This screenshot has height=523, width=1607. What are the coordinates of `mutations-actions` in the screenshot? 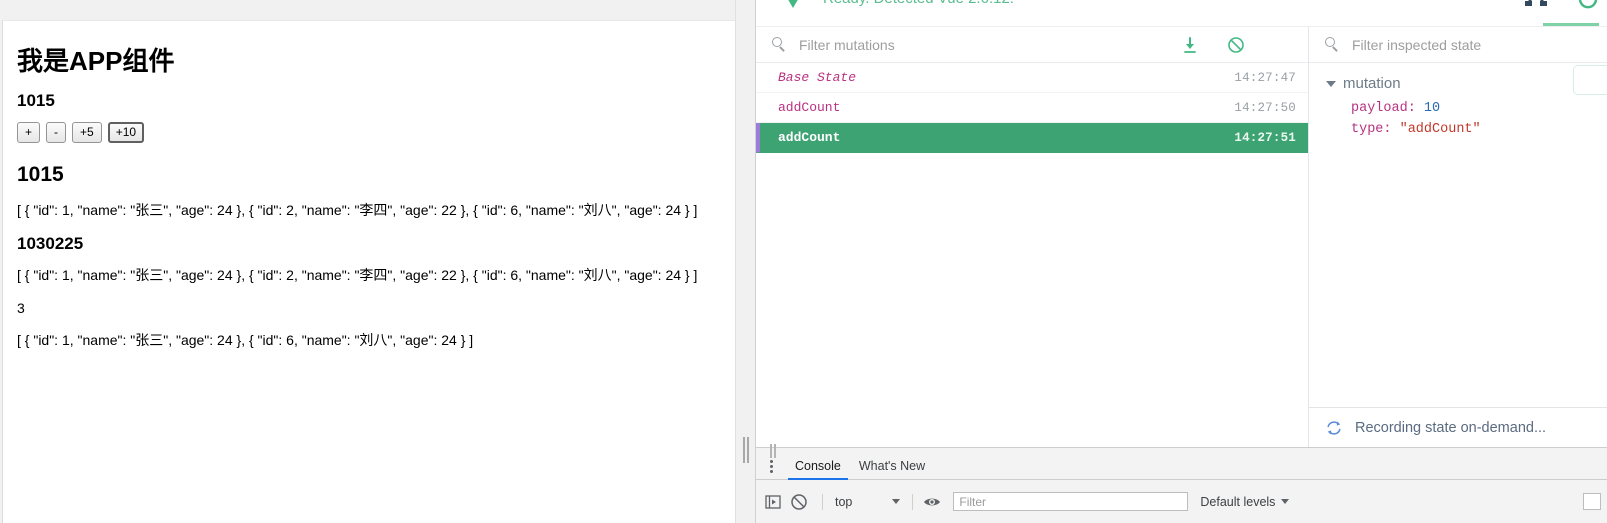 It's located at (1239, 45).